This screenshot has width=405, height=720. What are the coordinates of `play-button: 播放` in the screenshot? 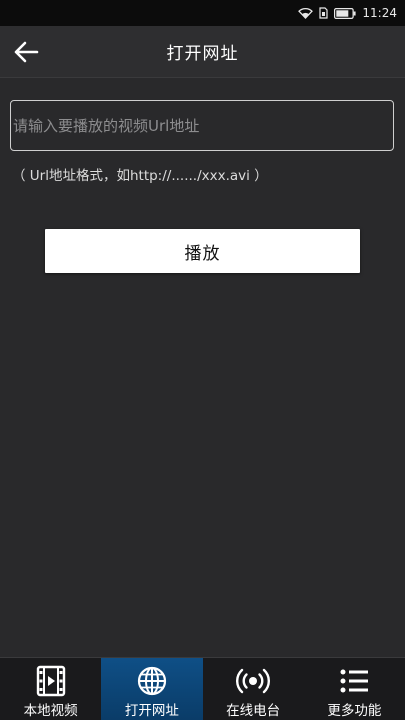 It's located at (202, 251).